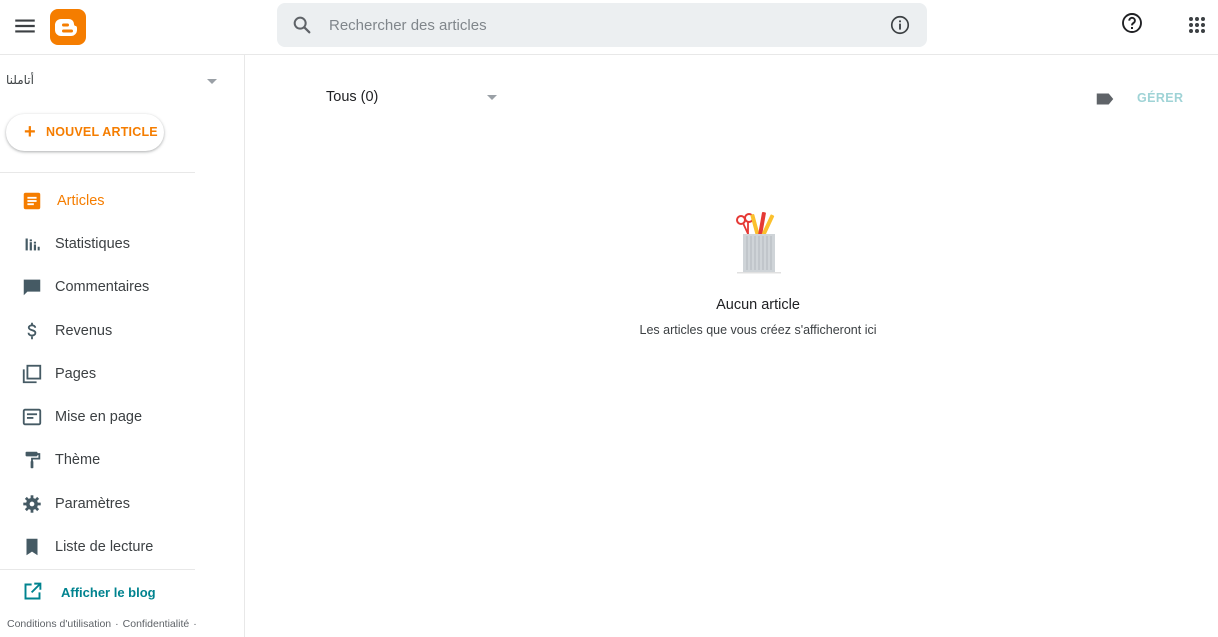 This screenshot has width=1218, height=637. What do you see at coordinates (30, 132) in the screenshot?
I see `plus-icon: +` at bounding box center [30, 132].